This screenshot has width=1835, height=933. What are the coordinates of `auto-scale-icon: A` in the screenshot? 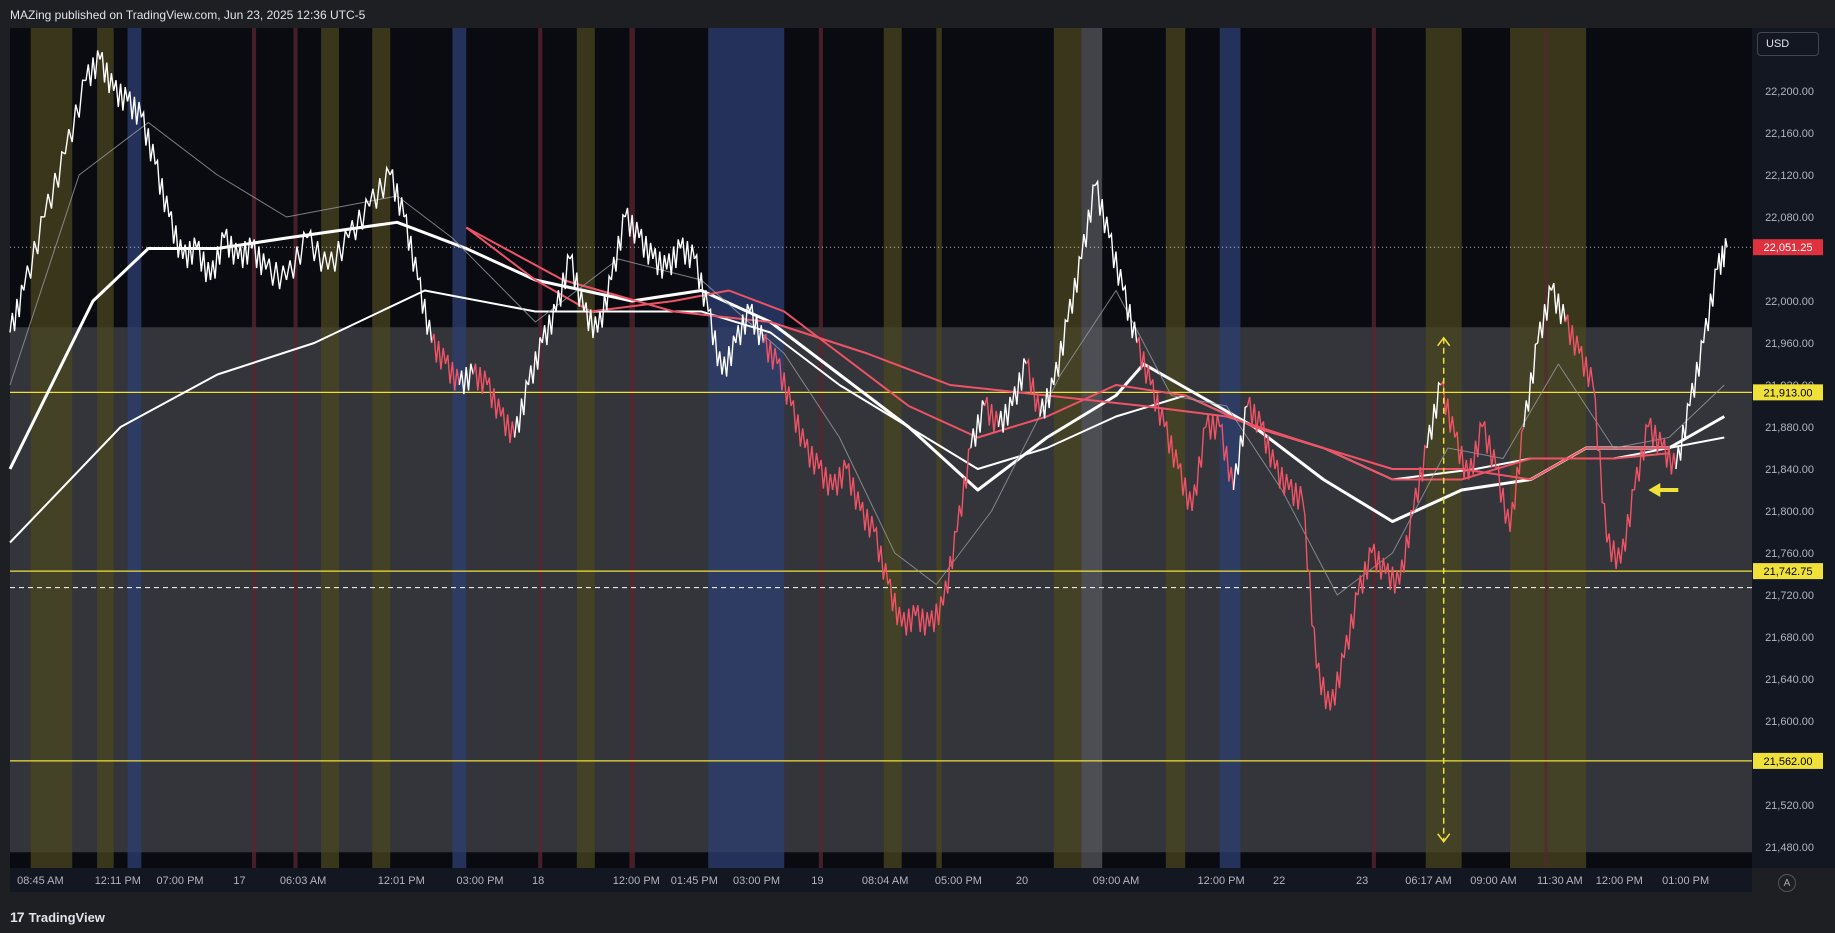 It's located at (1787, 883).